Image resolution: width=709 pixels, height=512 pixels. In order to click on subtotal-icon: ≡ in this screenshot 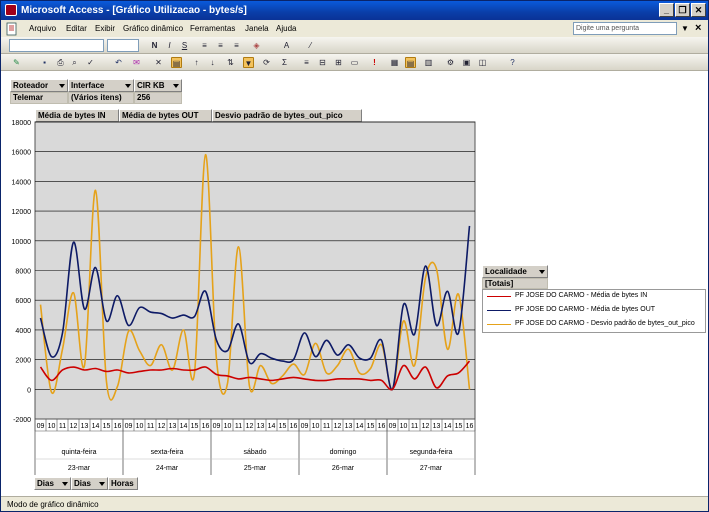, I will do `click(306, 62)`.